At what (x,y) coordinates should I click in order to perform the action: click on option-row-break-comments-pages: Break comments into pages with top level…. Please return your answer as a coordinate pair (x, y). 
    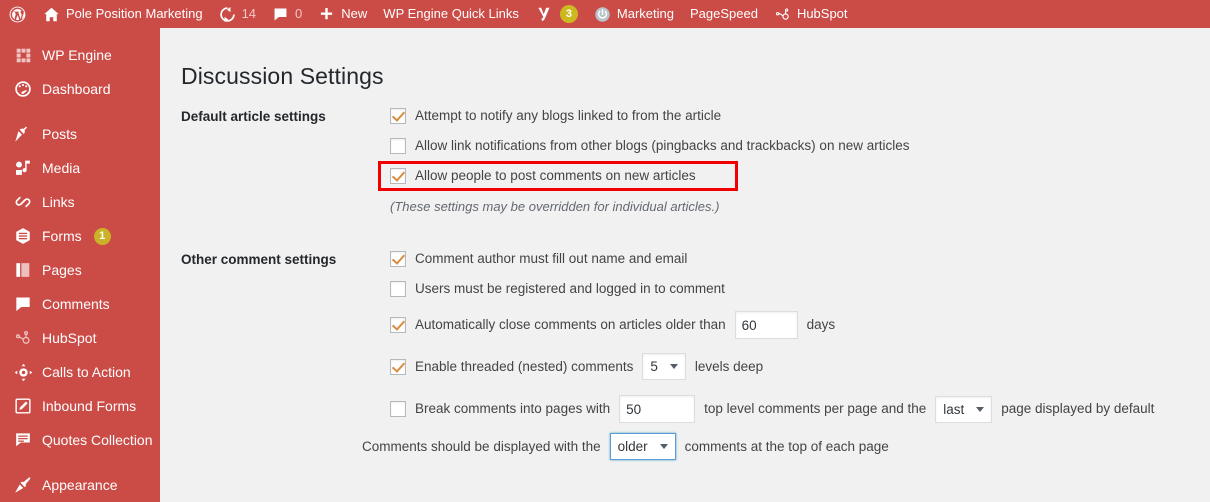
    Looking at the image, I should click on (772, 409).